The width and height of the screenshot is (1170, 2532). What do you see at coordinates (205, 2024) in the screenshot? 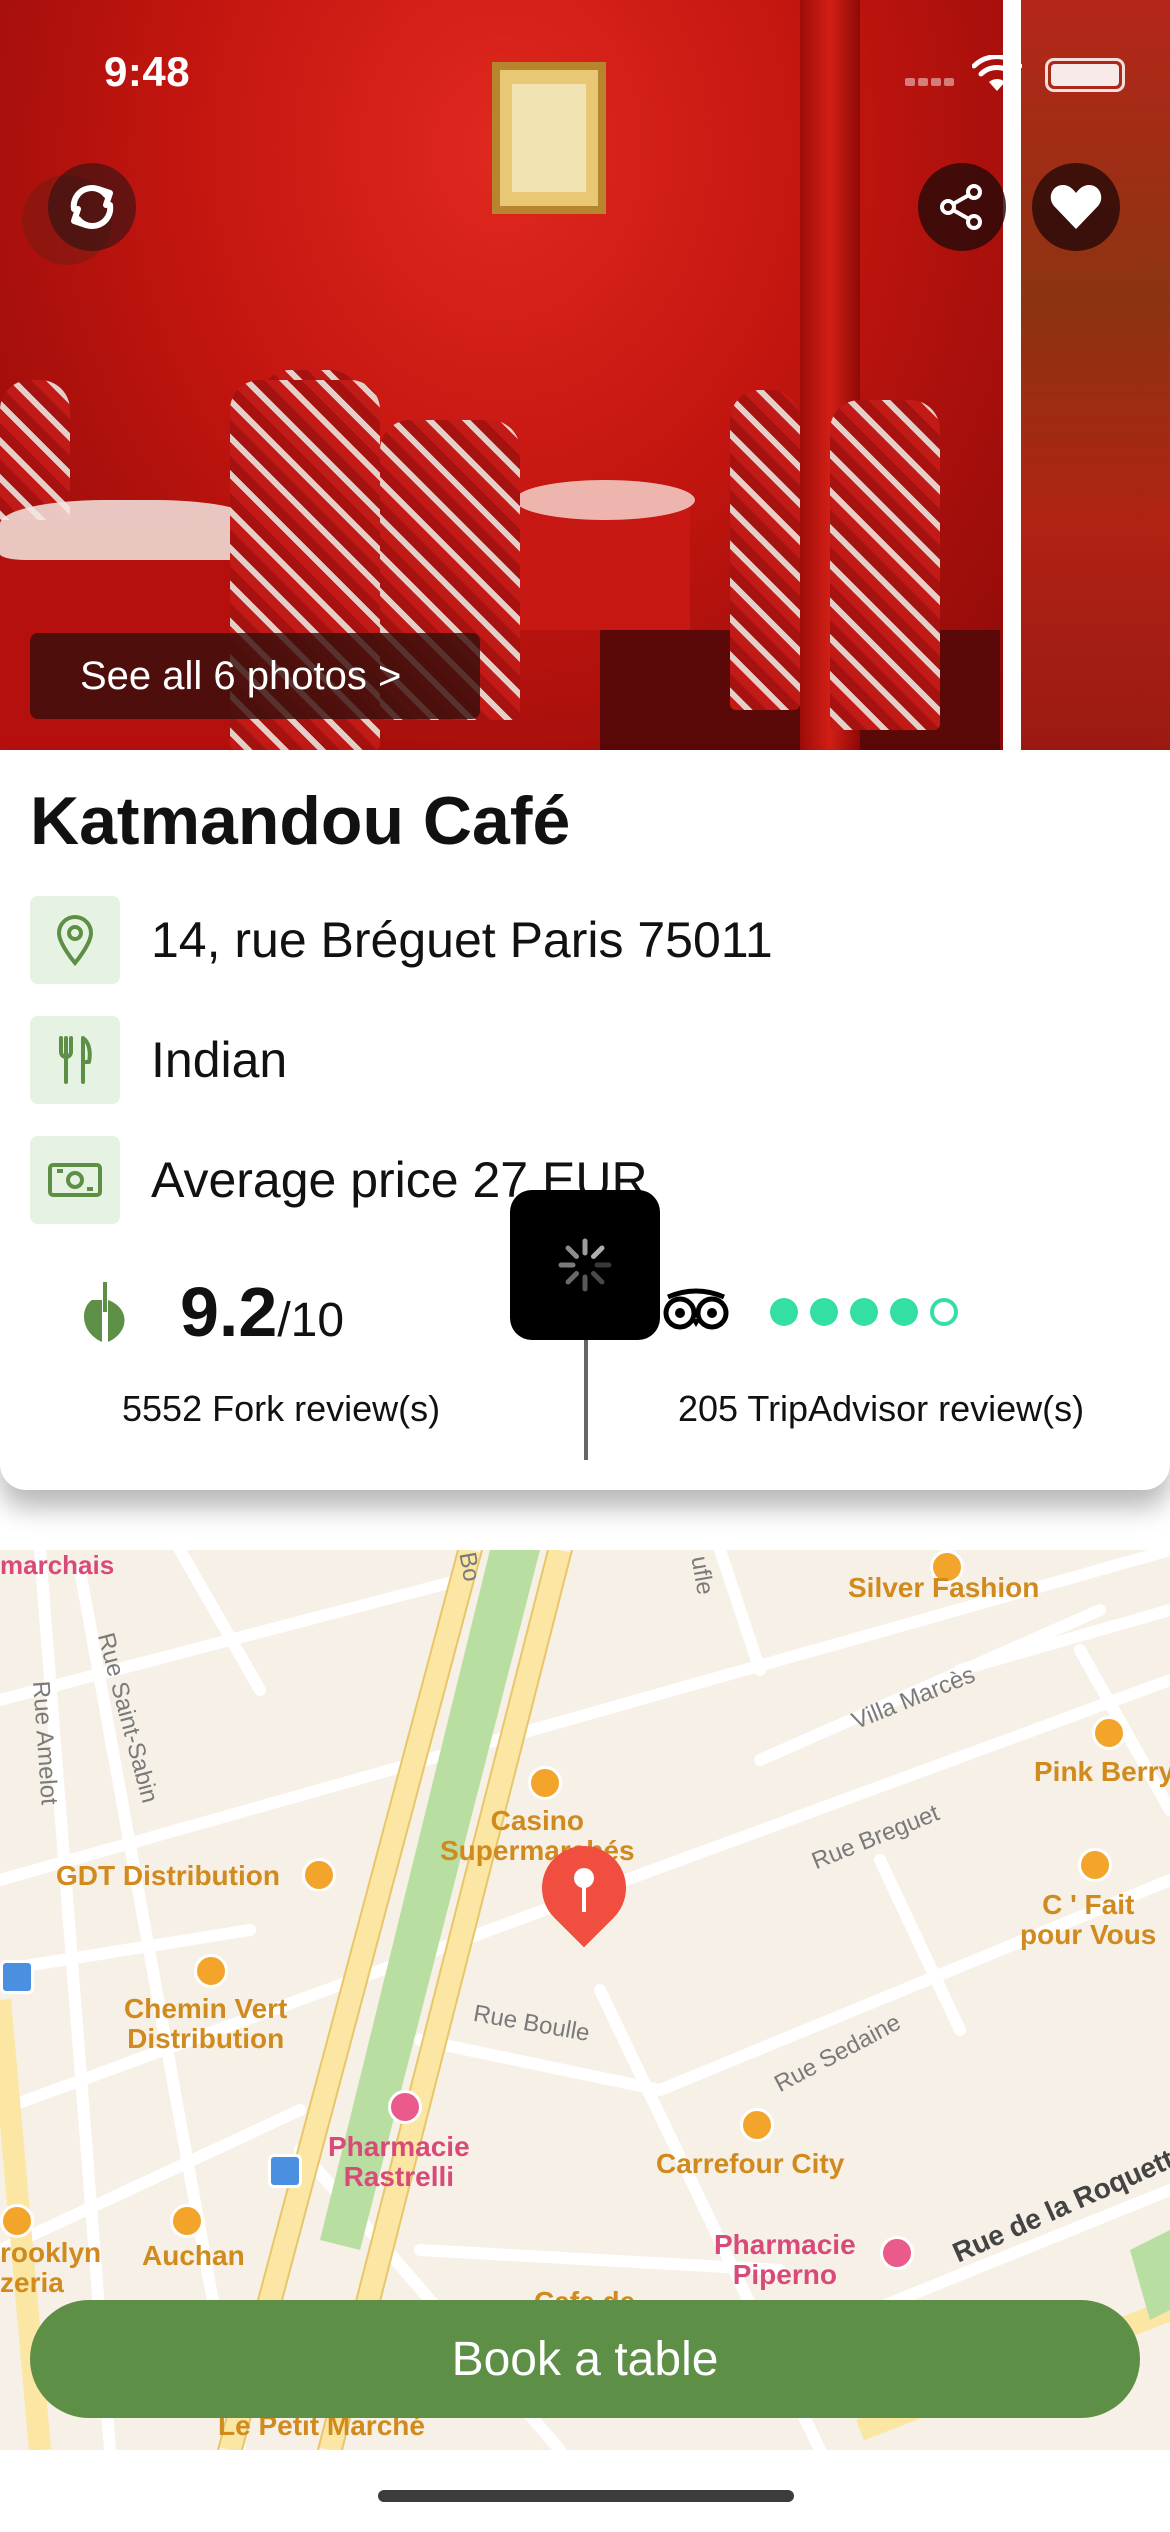
I see `poi-chemin-vert: Chemin Vert Distribution` at bounding box center [205, 2024].